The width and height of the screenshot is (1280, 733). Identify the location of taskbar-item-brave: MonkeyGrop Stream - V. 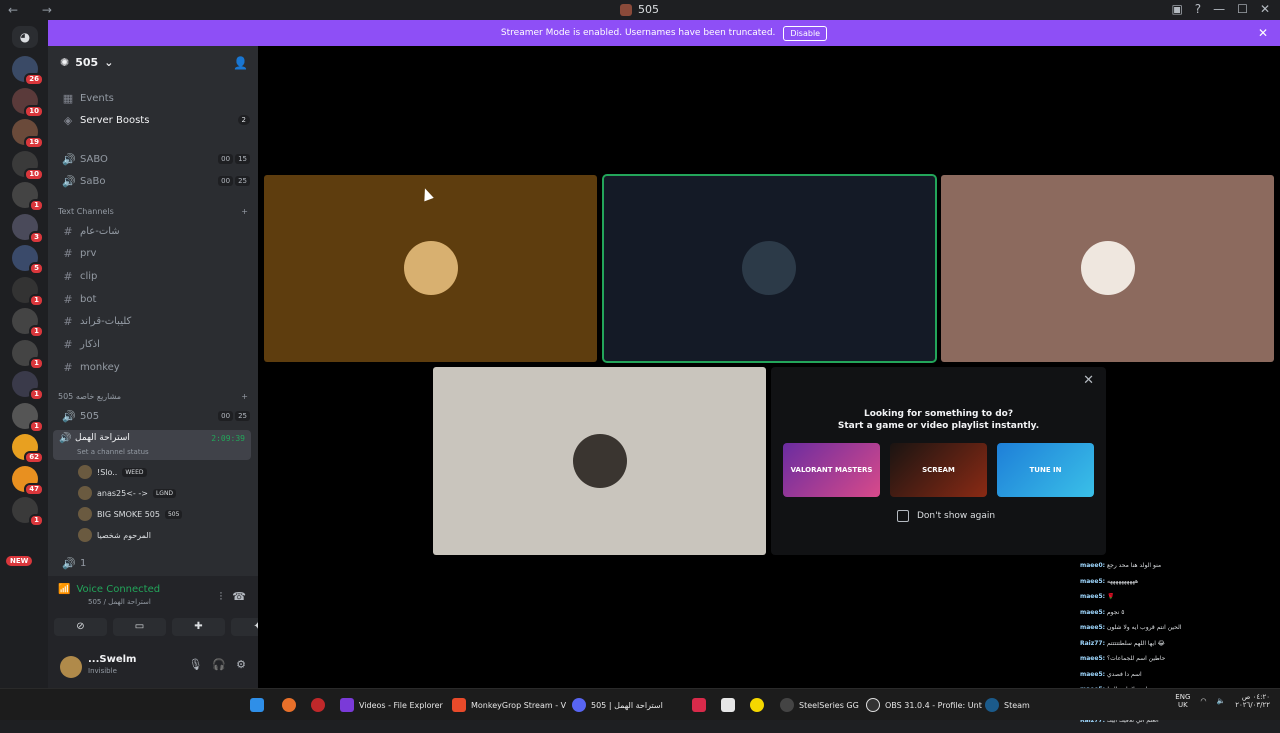
(509, 705).